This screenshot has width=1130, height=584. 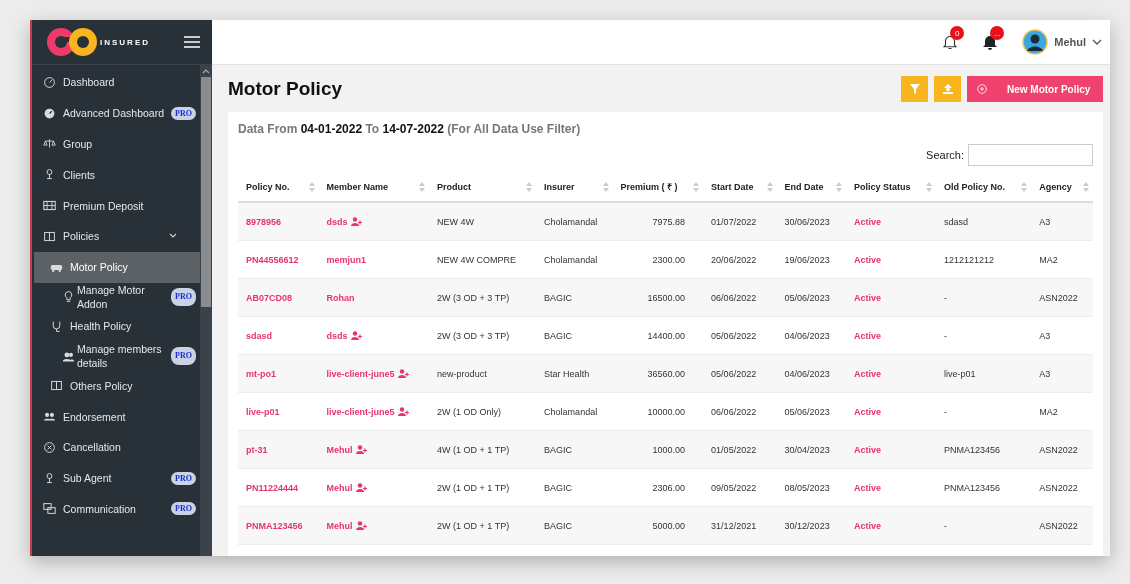 I want to click on sidebar-item: Group, so click(x=116, y=144).